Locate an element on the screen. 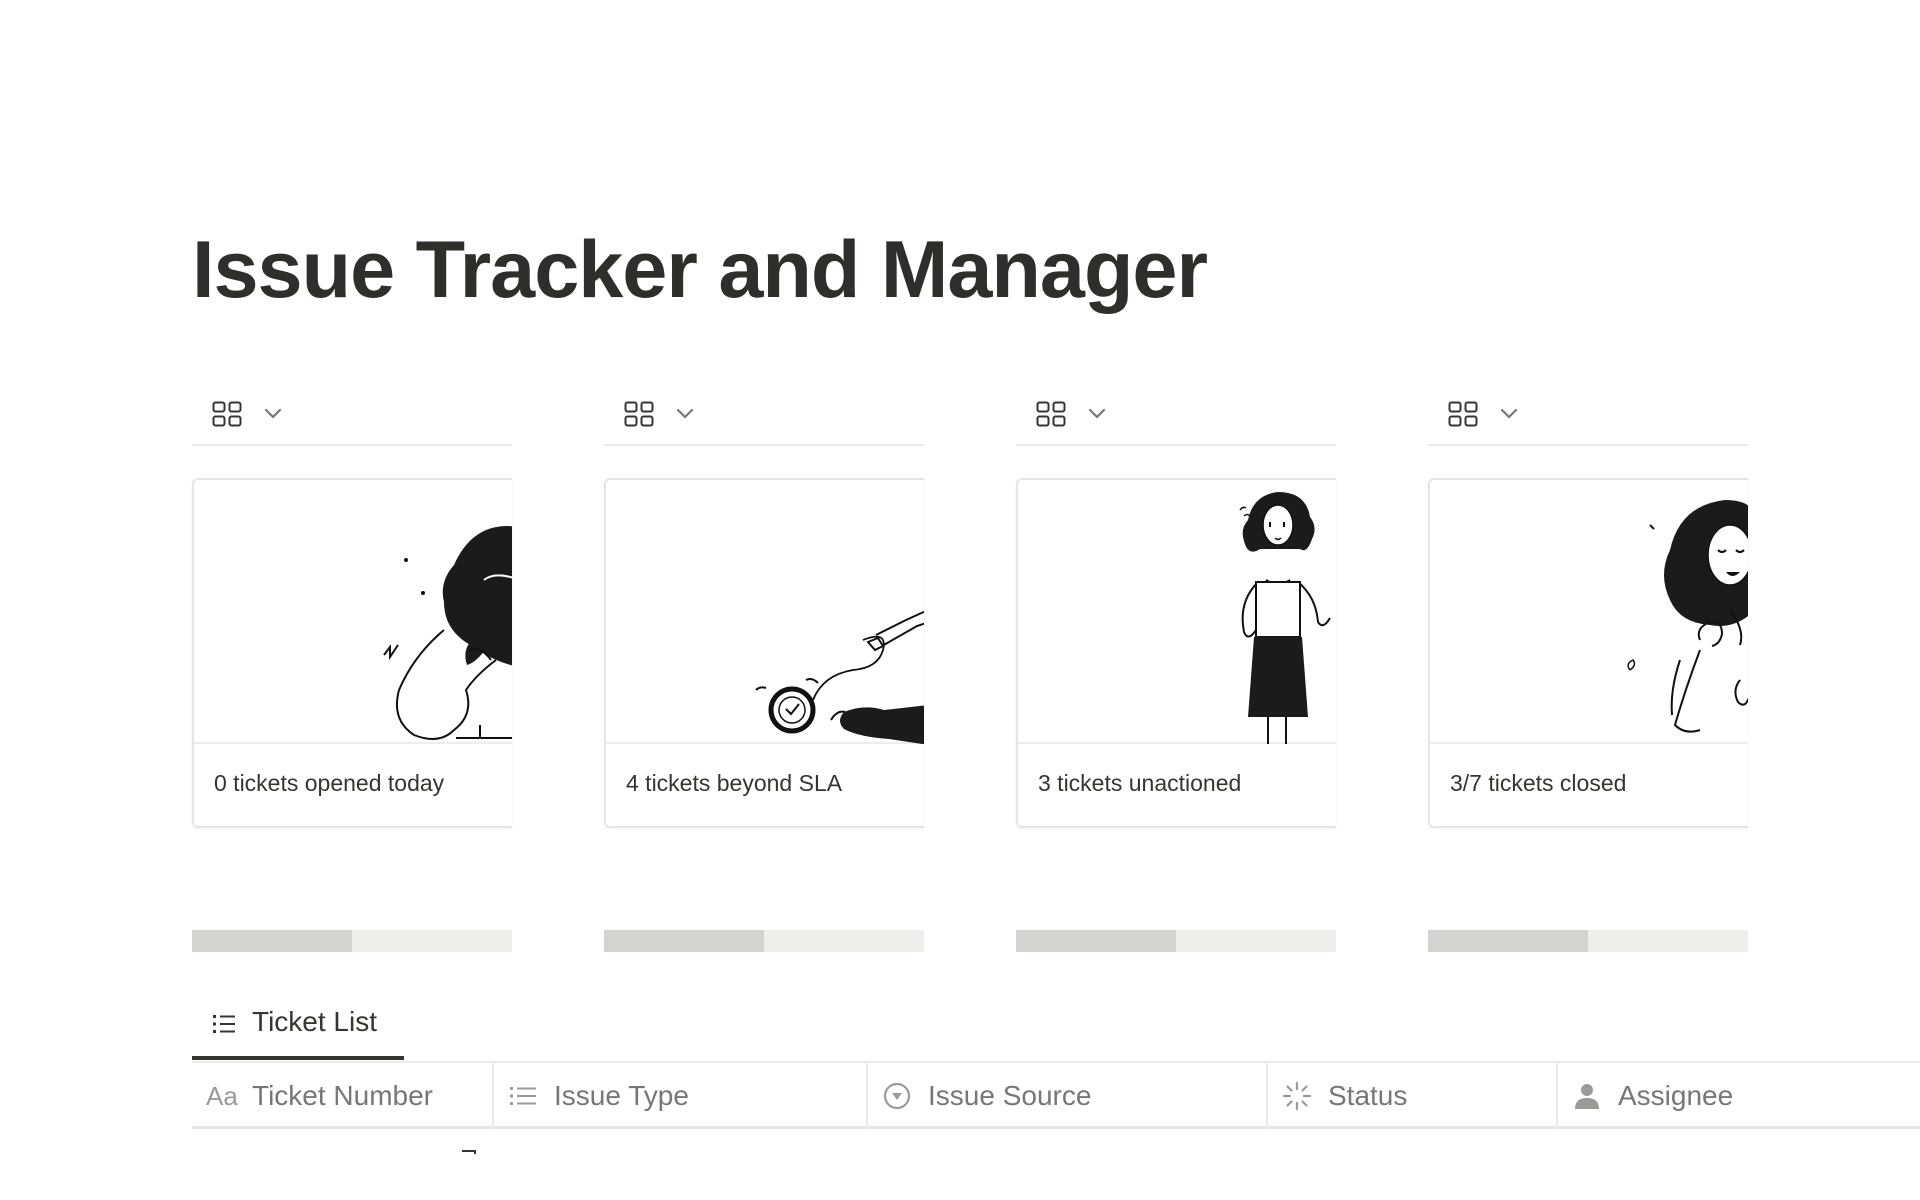  gallery-beyond-sla: 4 tickets beyond SLA is located at coordinates (764, 667).